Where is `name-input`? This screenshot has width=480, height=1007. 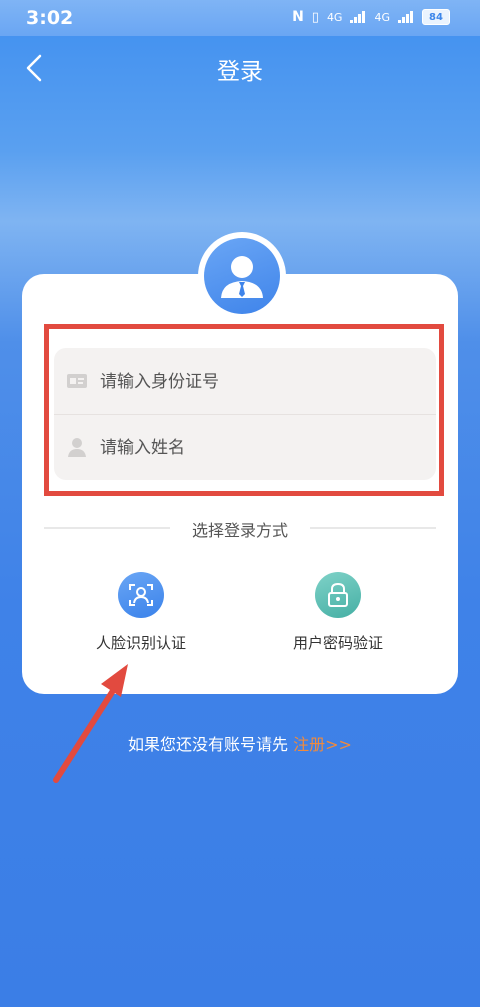 name-input is located at coordinates (260, 448).